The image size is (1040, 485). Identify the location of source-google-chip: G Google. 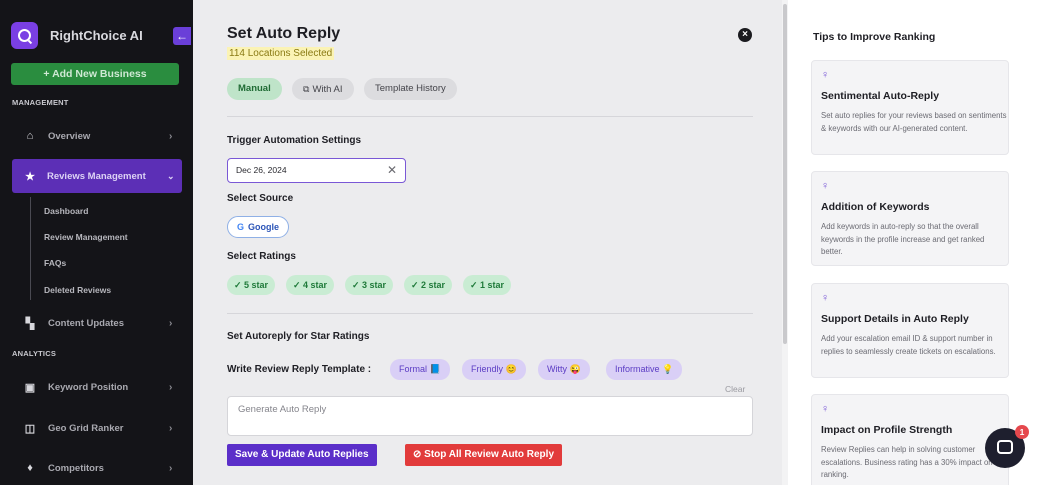
(258, 227).